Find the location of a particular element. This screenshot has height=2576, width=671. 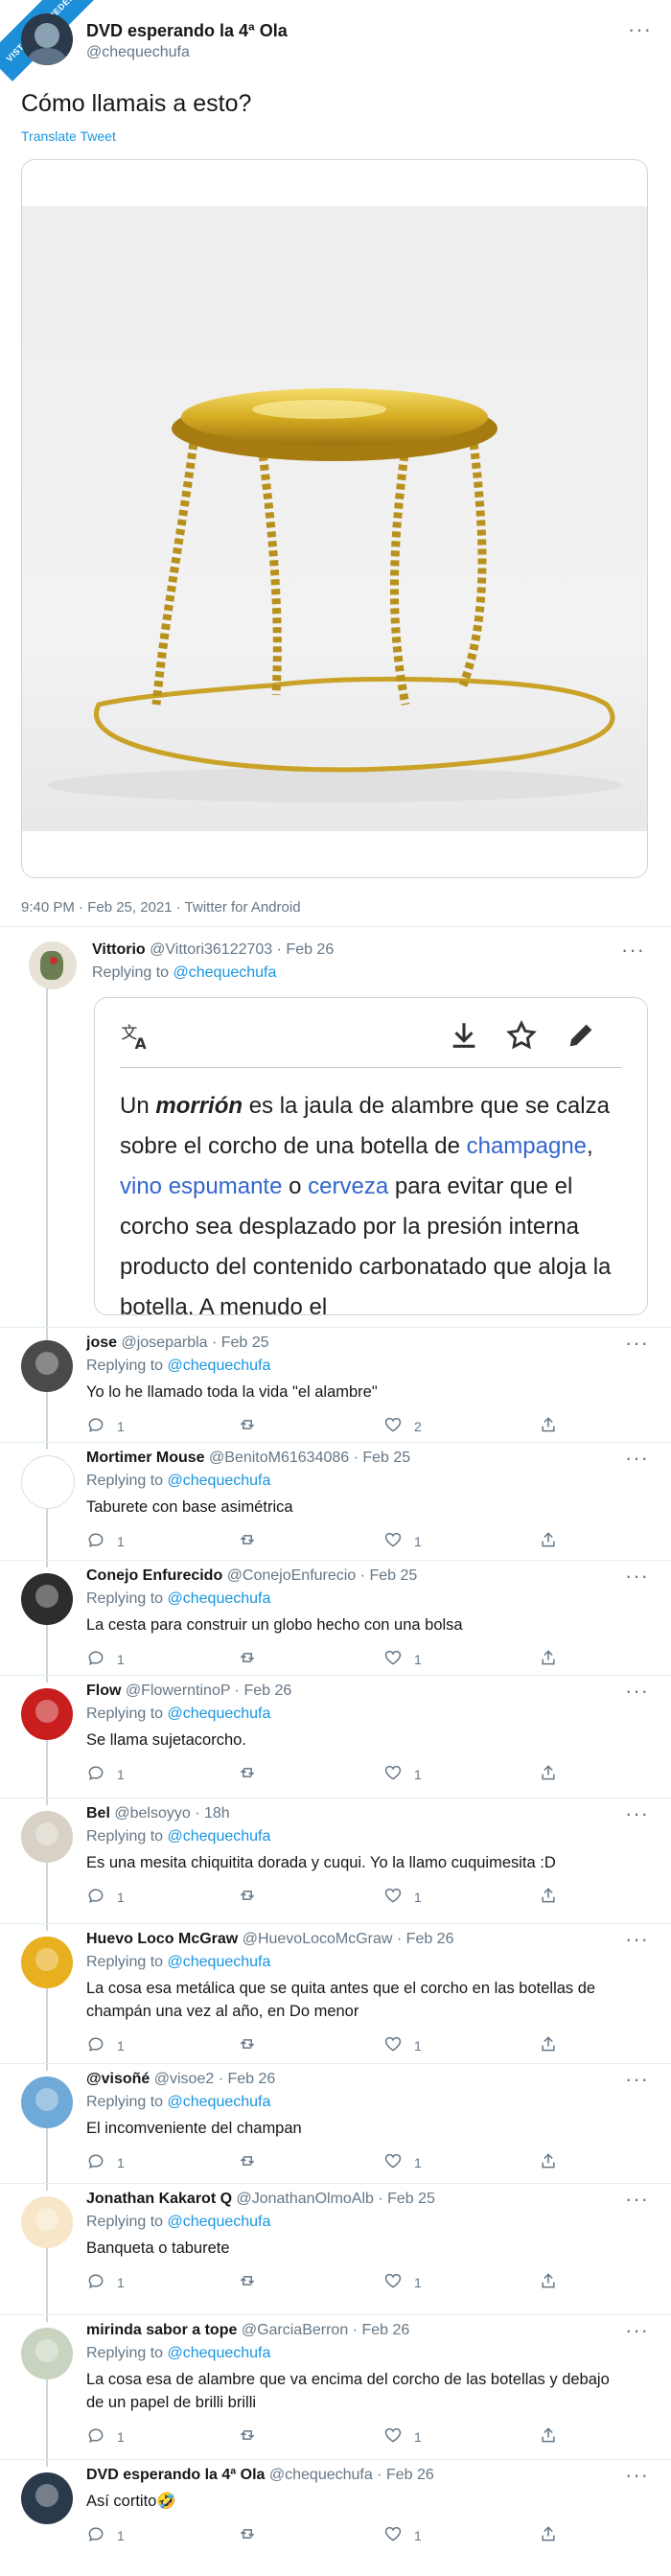

reply-author-name: jose is located at coordinates (101, 1343).